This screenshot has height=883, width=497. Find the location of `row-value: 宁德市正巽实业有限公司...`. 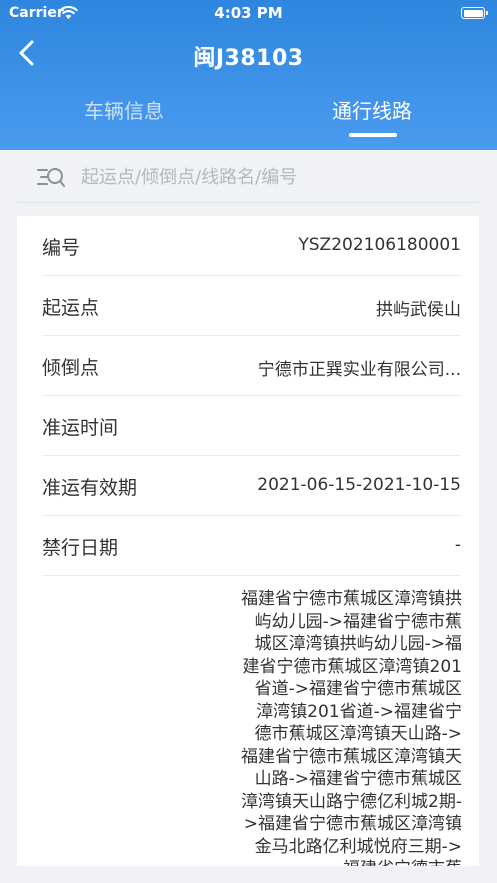

row-value: 宁德市正巽实业有限公司... is located at coordinates (359, 370).